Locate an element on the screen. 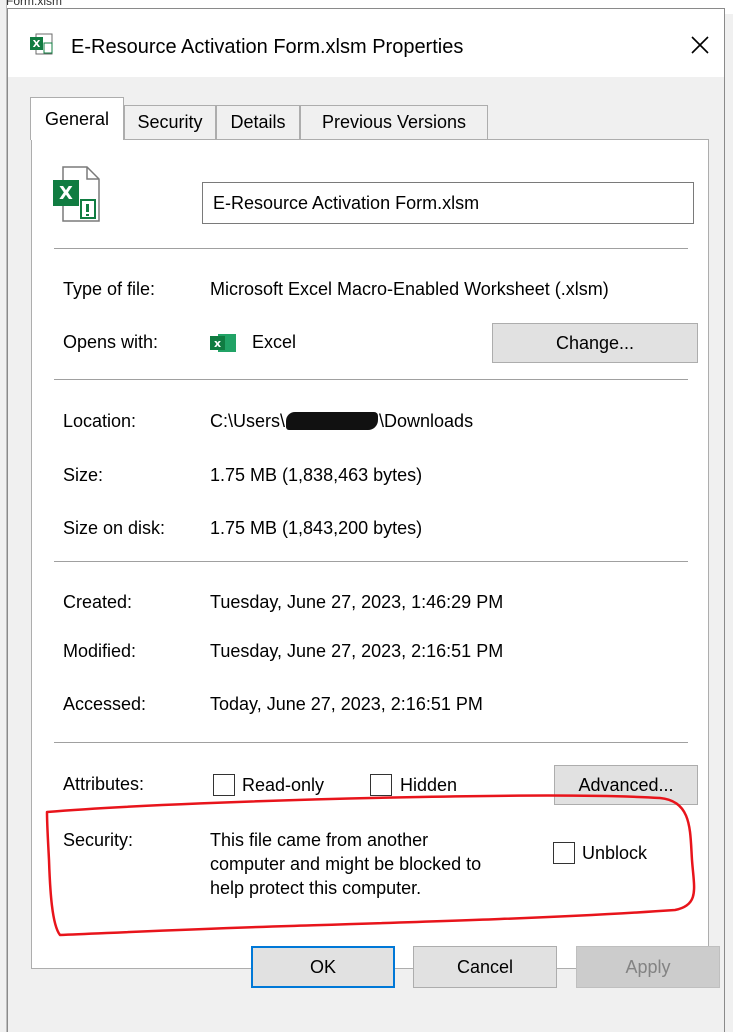 The image size is (733, 1032). opens-with-value: Excel is located at coordinates (274, 342).